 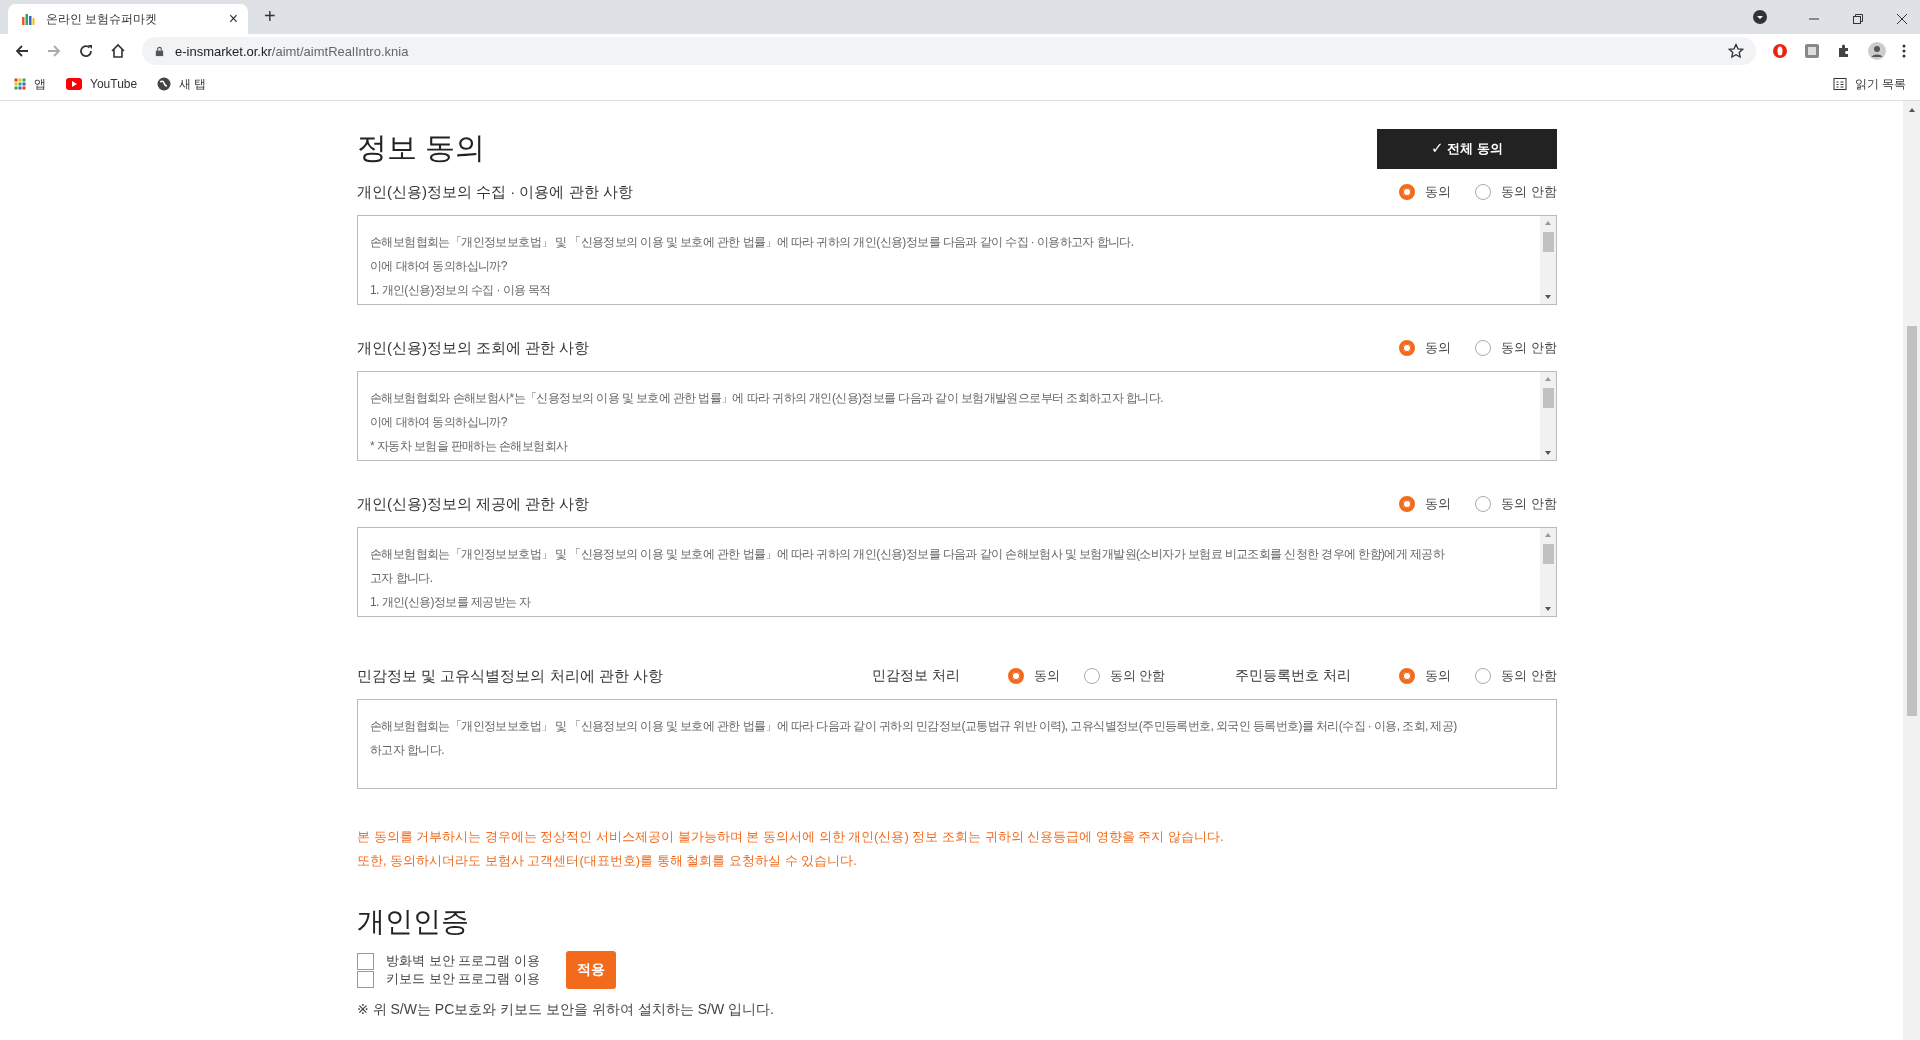 What do you see at coordinates (22, 51) in the screenshot?
I see `back-icon` at bounding box center [22, 51].